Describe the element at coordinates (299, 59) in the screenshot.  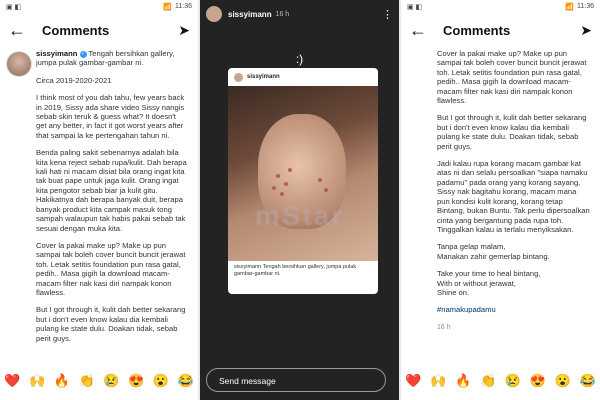
I see `story-sticker-text: :)` at that location.